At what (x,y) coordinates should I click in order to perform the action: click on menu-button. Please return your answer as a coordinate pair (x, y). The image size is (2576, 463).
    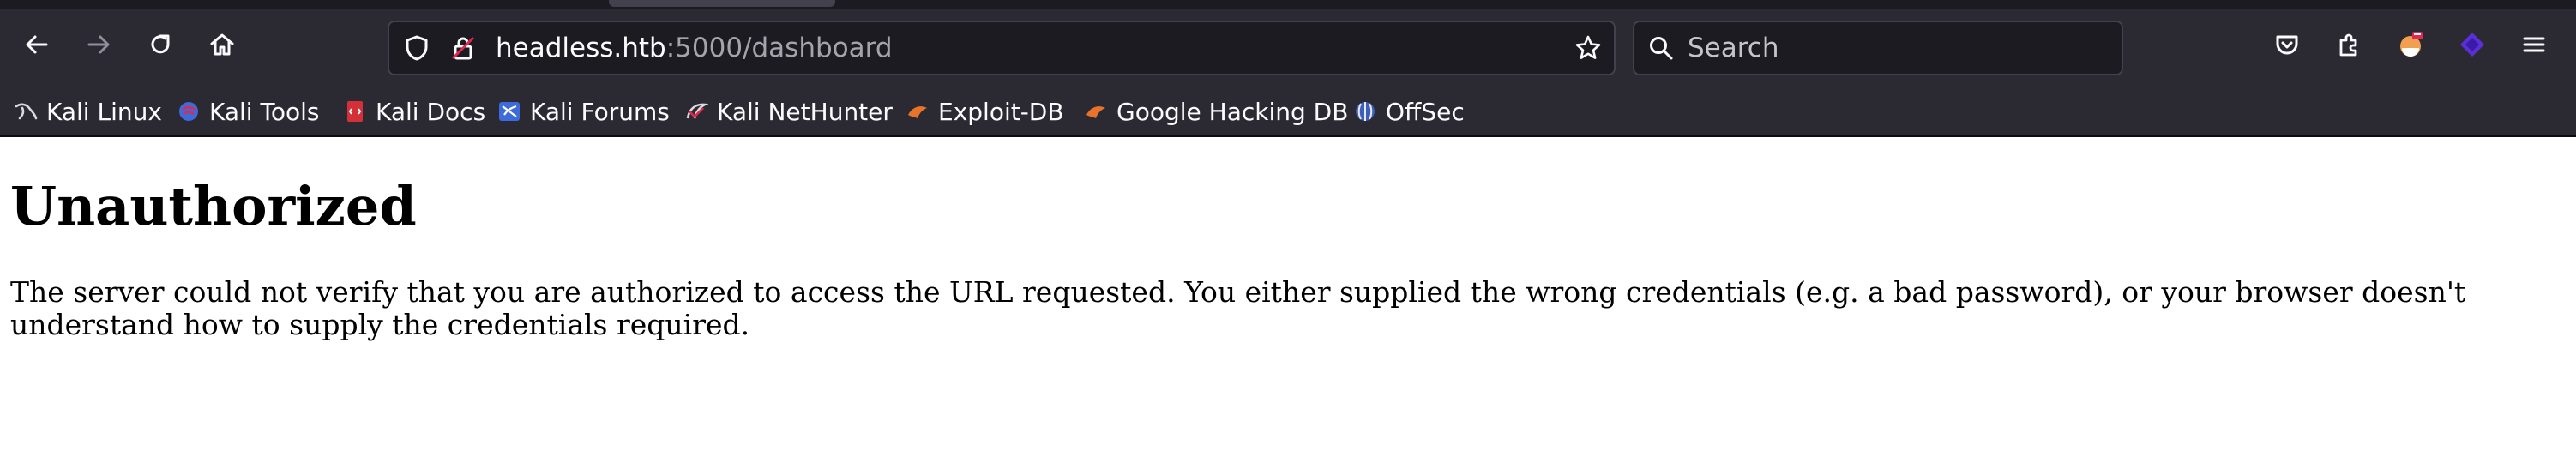
    Looking at the image, I should click on (2534, 44).